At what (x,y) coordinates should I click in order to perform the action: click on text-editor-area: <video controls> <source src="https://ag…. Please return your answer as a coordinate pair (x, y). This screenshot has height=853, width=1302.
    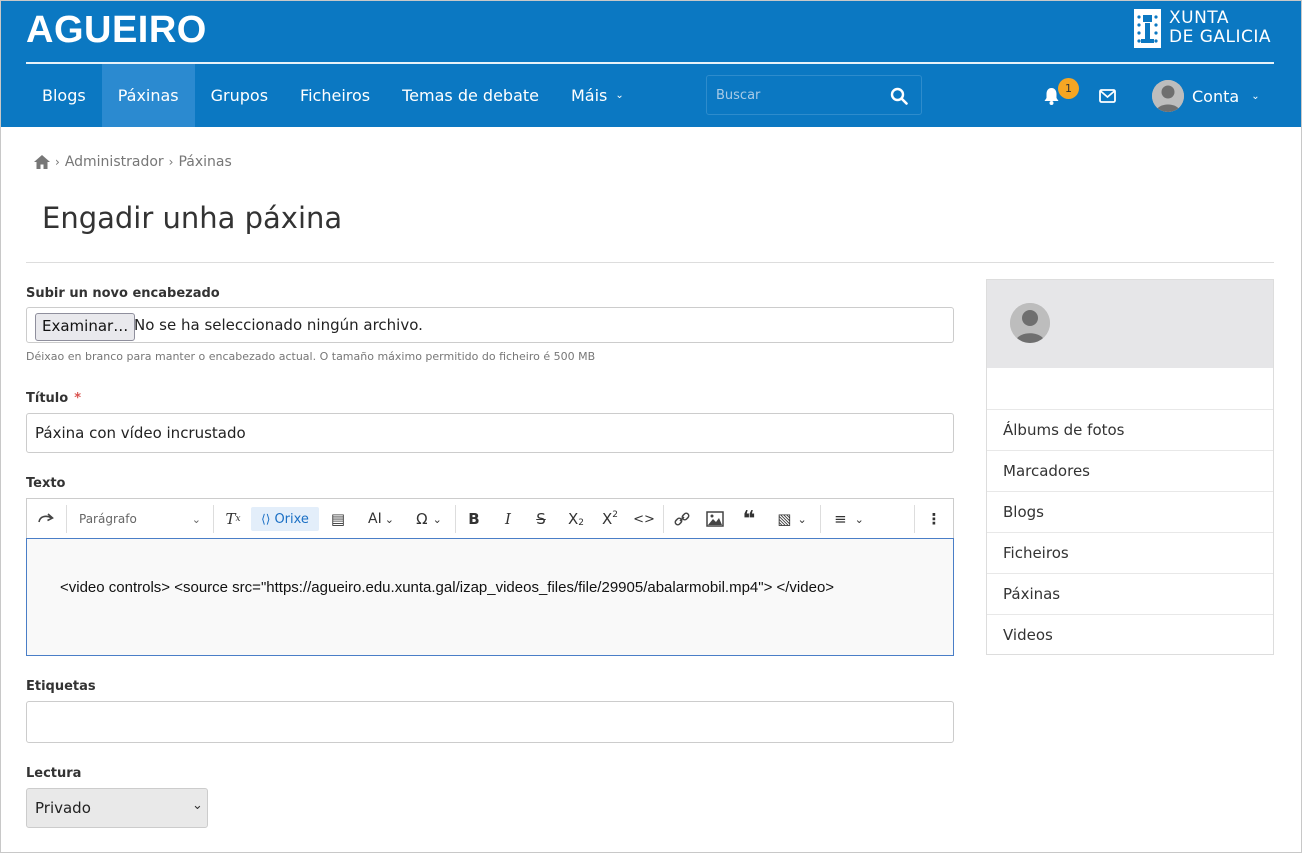
    Looking at the image, I should click on (490, 597).